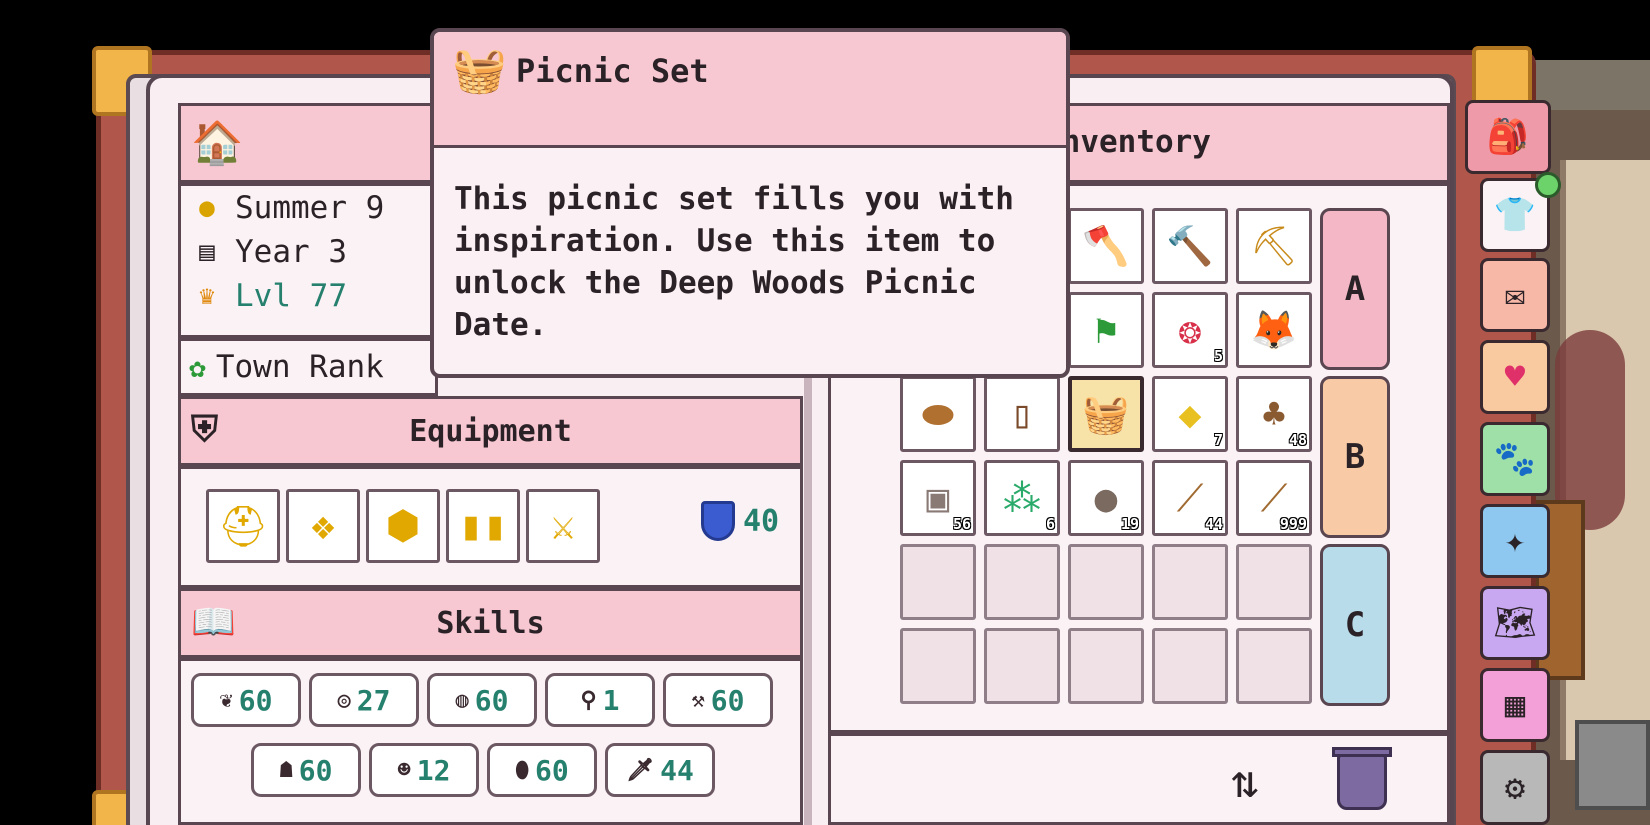 The image size is (1650, 825). I want to click on settings-icon: ⚙, so click(1515, 787).